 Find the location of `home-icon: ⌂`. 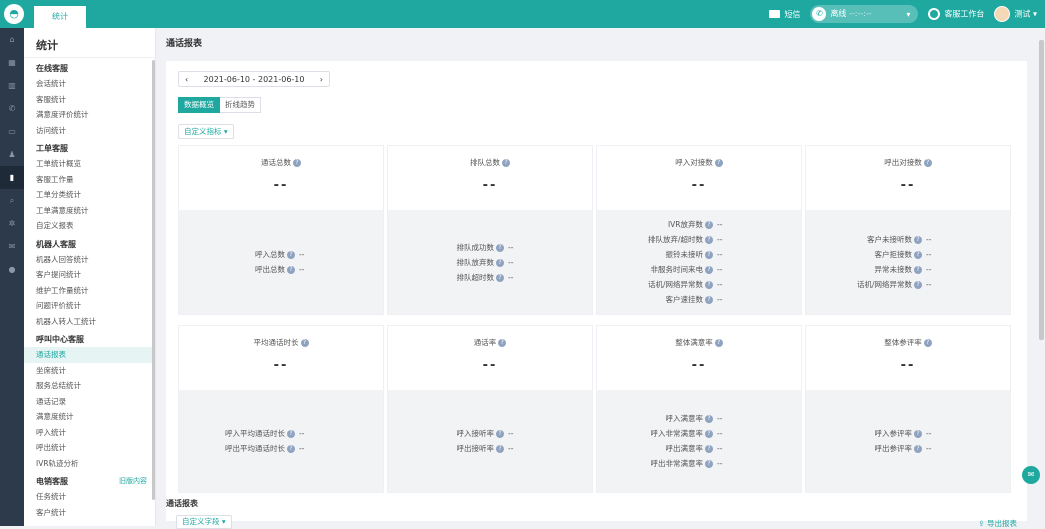

home-icon: ⌂ is located at coordinates (12, 39).